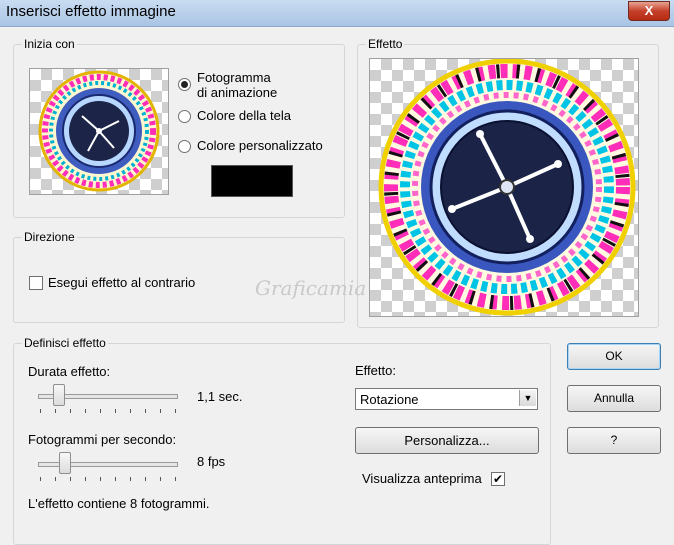 The image size is (674, 545). I want to click on duration-label: Durata effetto:, so click(69, 371).